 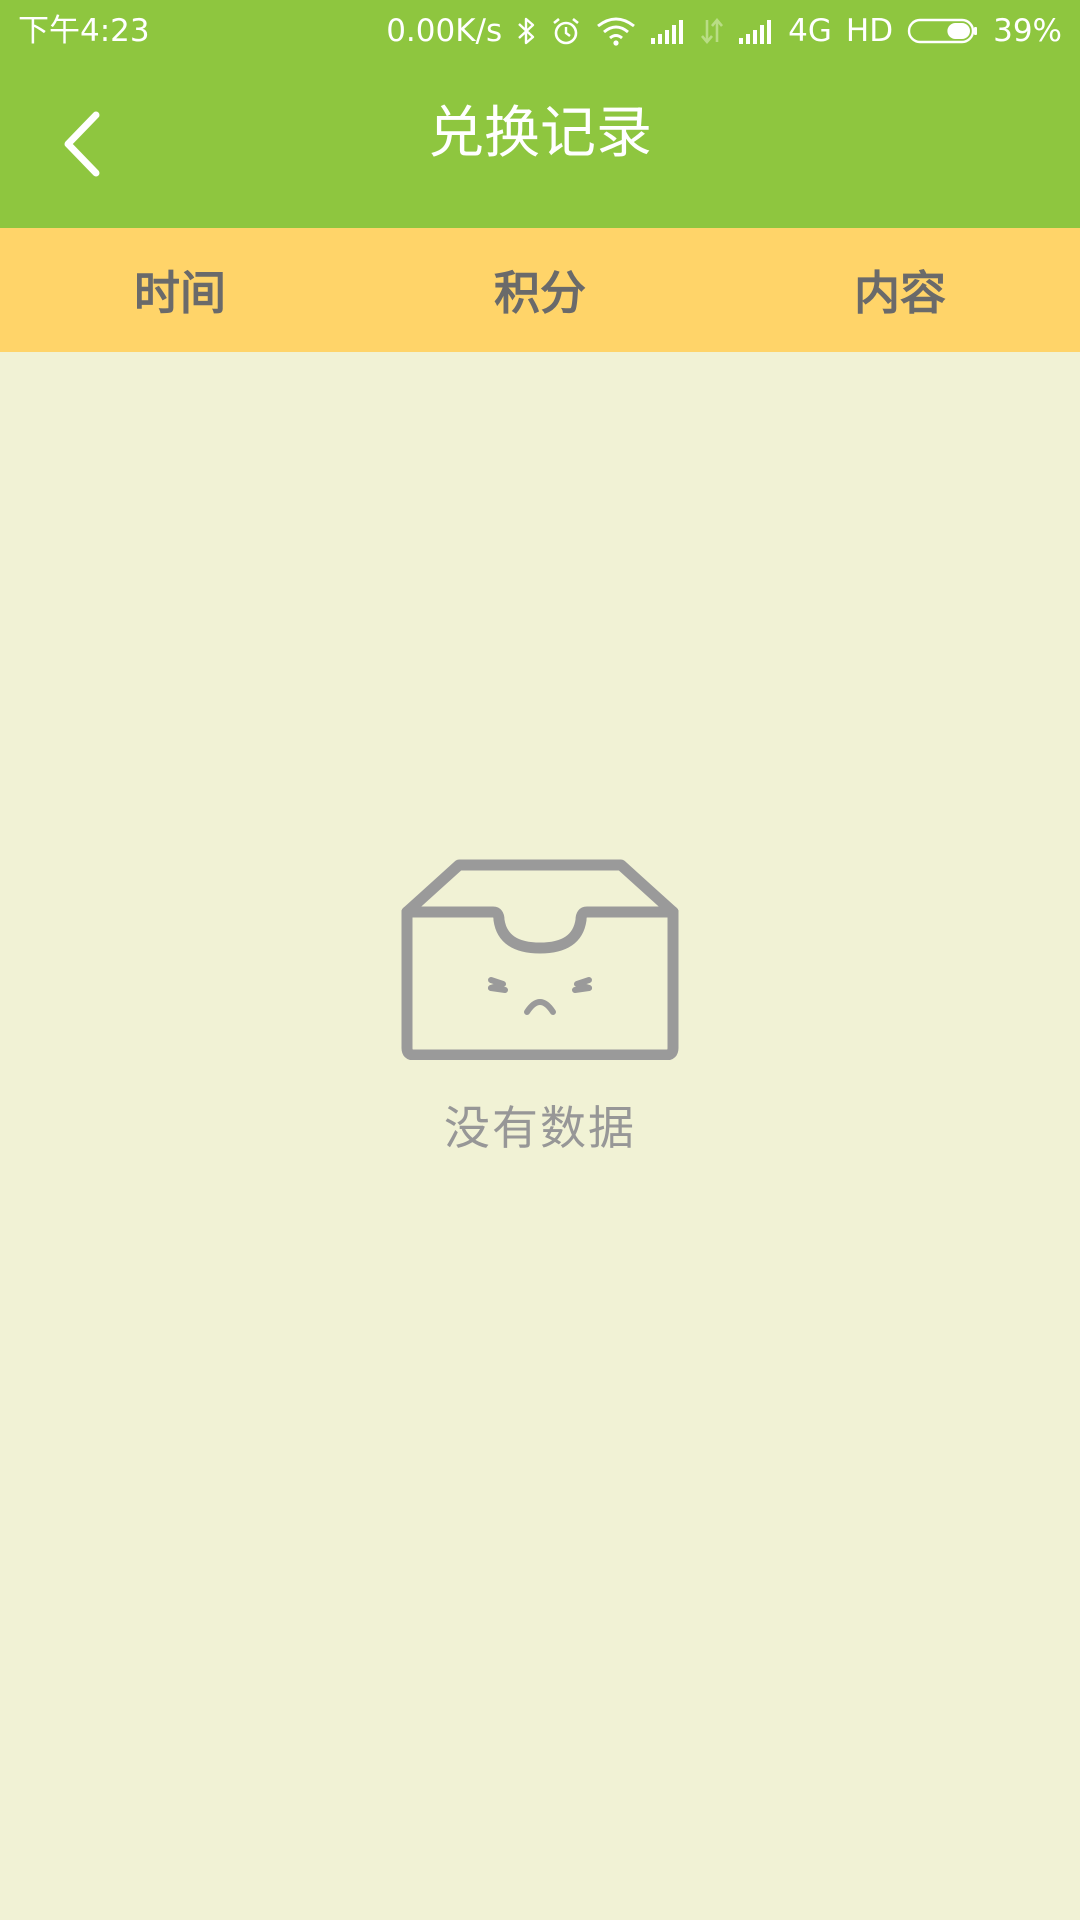 What do you see at coordinates (566, 31) in the screenshot?
I see `alarm-icon` at bounding box center [566, 31].